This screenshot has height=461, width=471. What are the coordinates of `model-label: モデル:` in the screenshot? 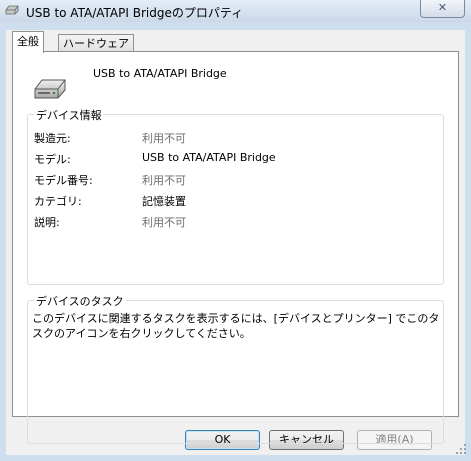 It's located at (52, 159).